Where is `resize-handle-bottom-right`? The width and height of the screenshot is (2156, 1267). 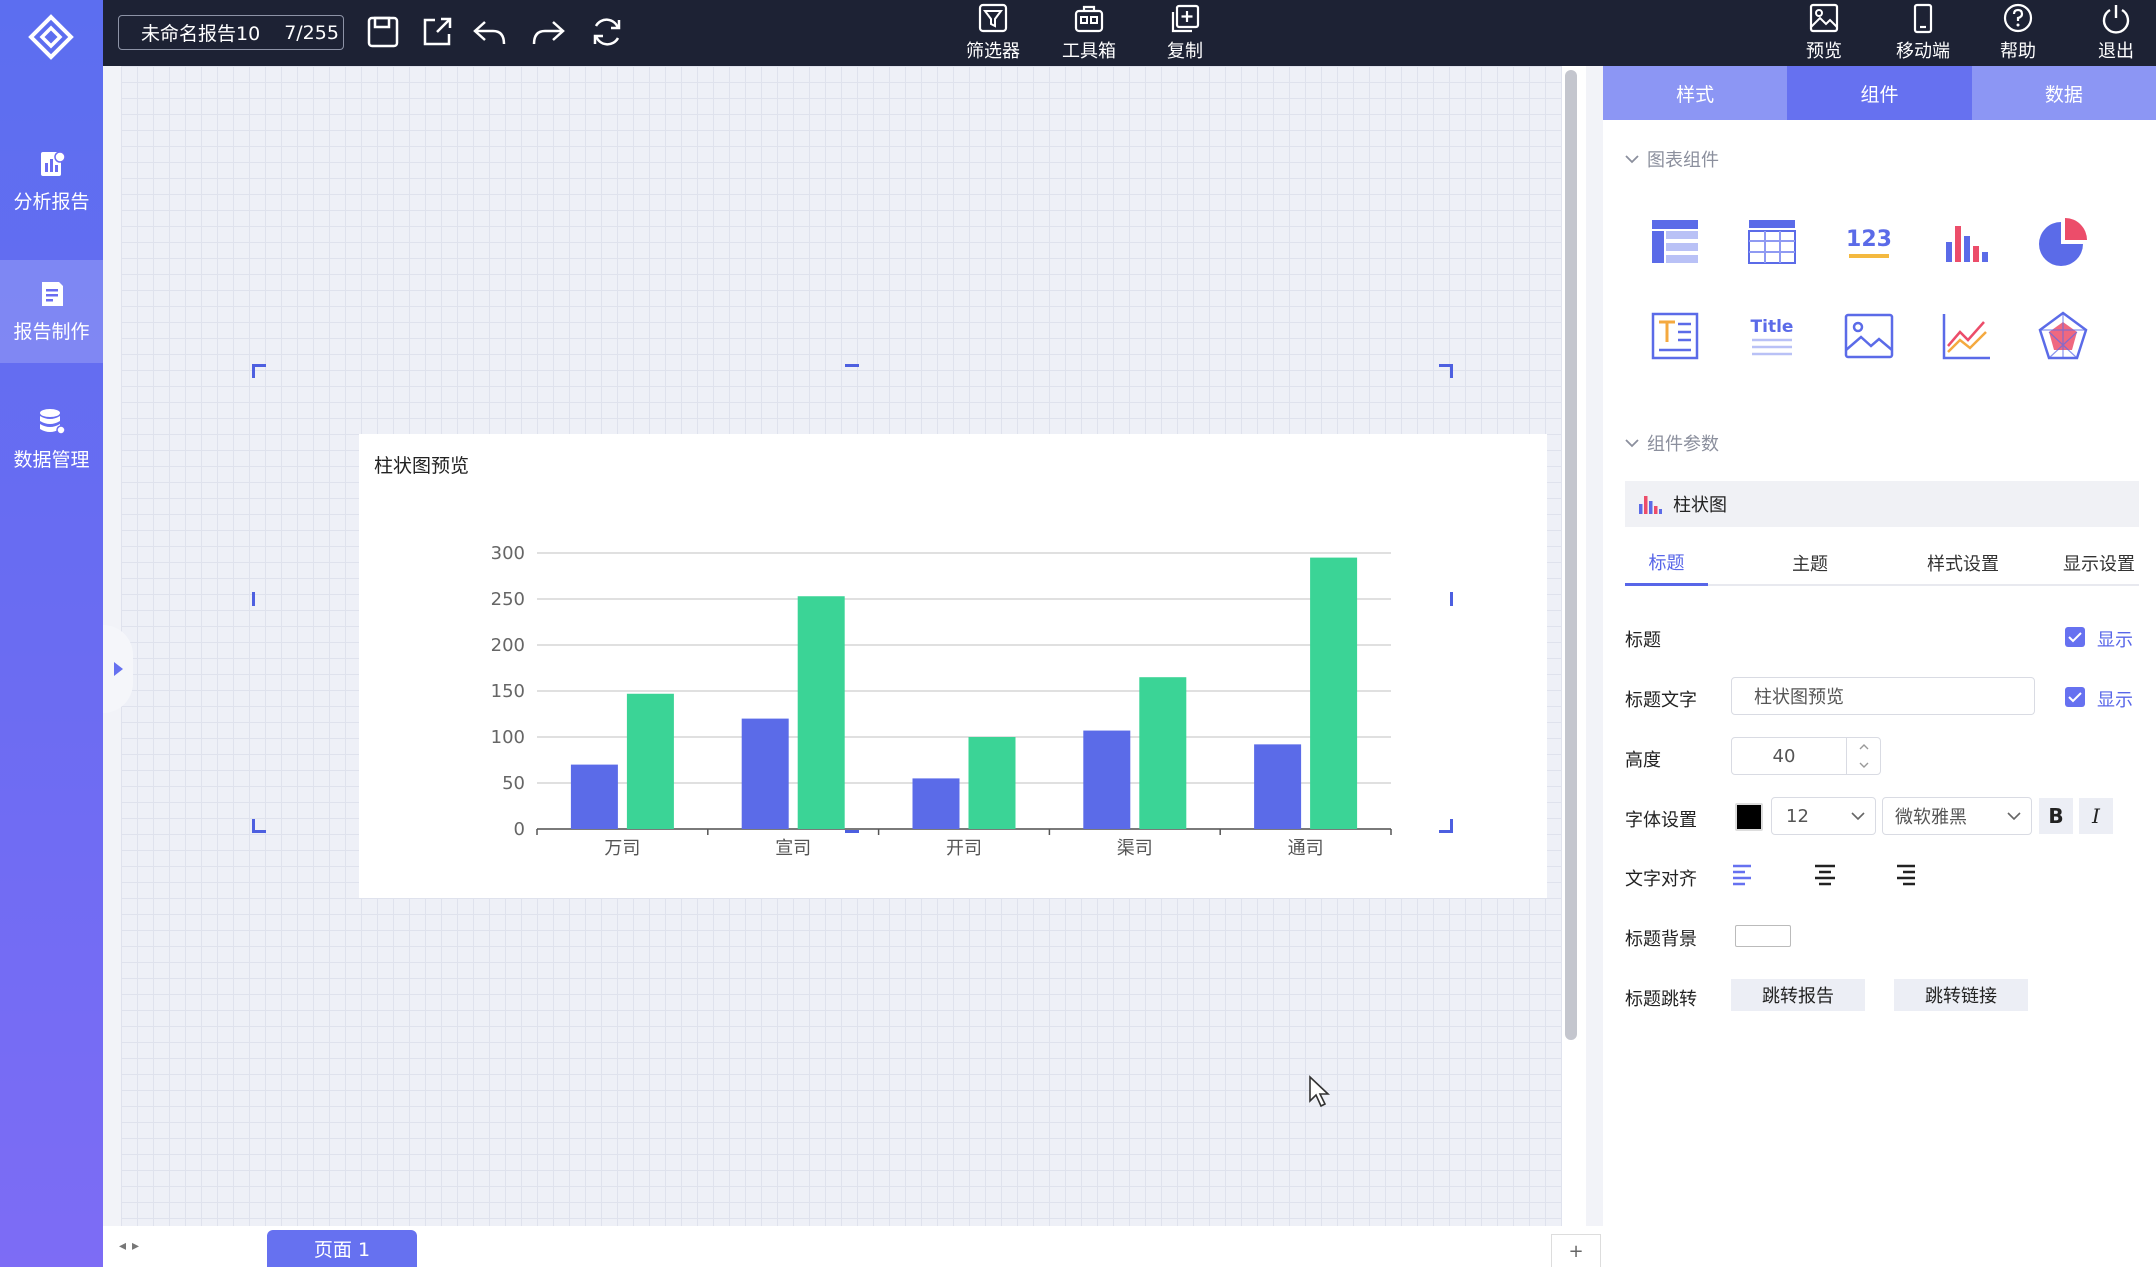
resize-handle-bottom-right is located at coordinates (1446, 826).